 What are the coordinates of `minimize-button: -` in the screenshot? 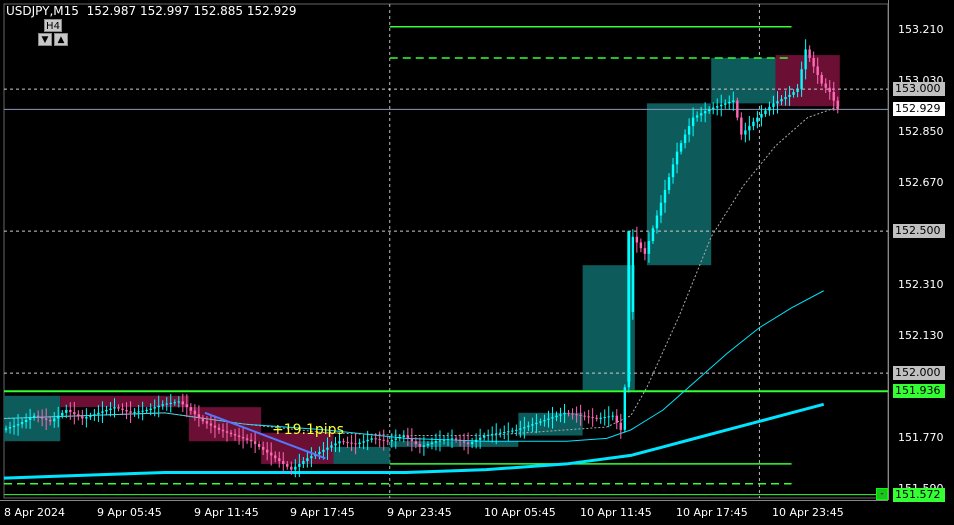 It's located at (882, 494).